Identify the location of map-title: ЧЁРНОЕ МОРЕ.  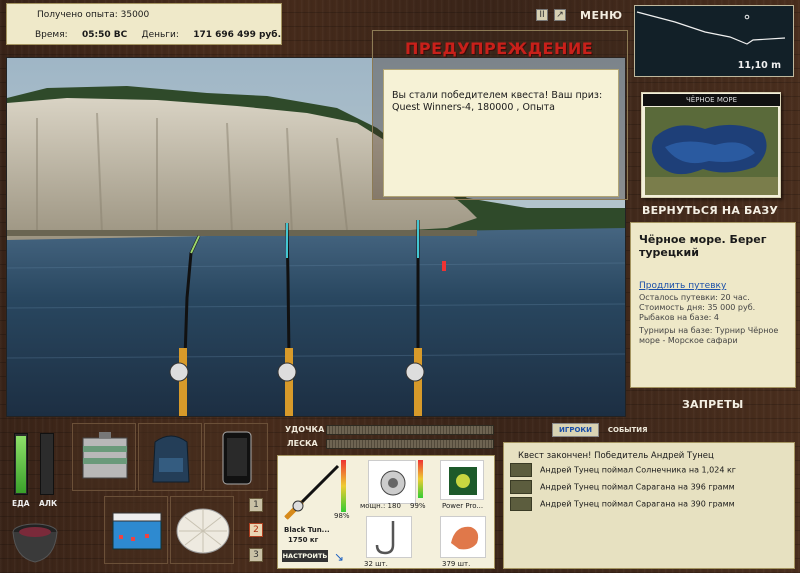
(711, 100).